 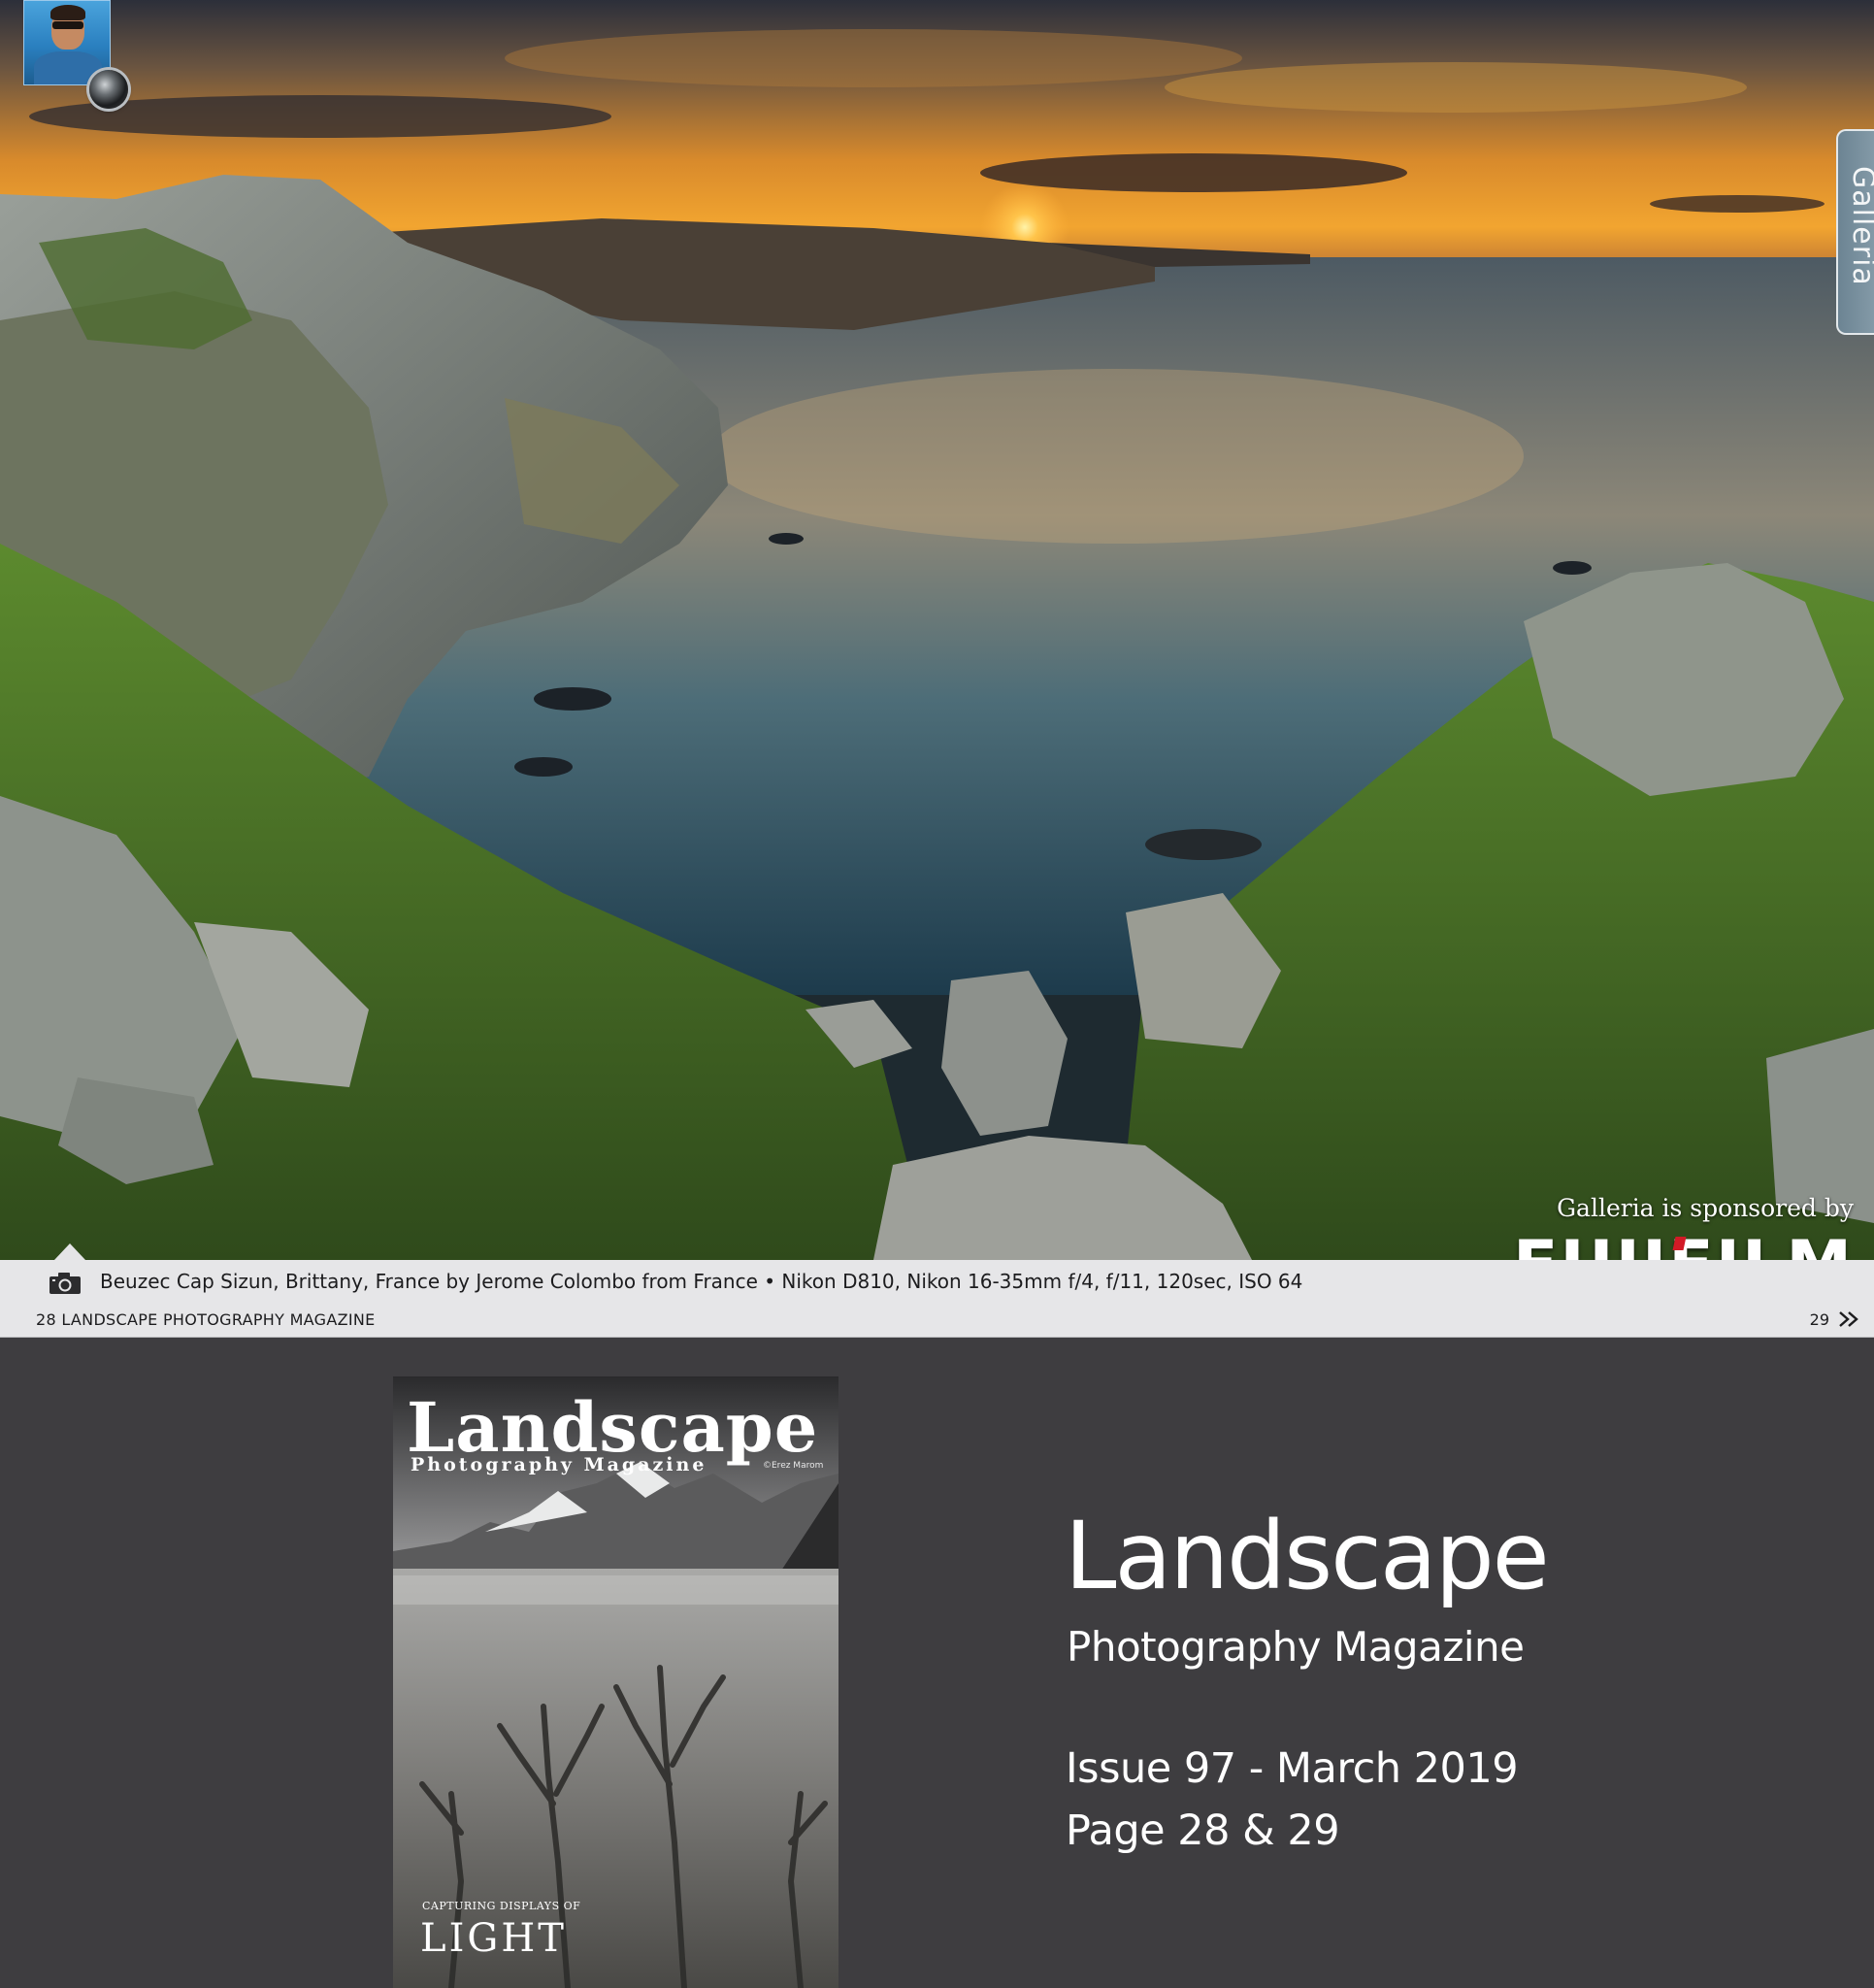 I want to click on issue-line: Issue 97 - March 2019, so click(x=1293, y=1769).